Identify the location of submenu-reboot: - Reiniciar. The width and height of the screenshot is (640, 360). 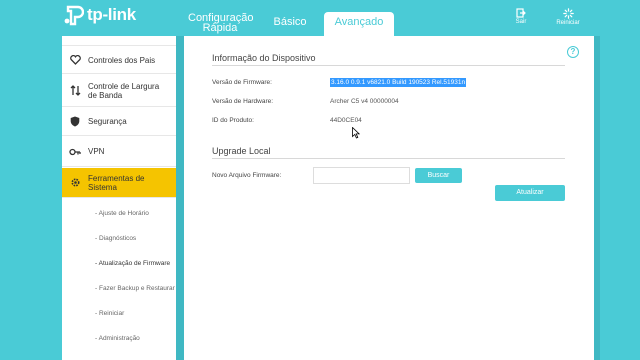
(109, 313).